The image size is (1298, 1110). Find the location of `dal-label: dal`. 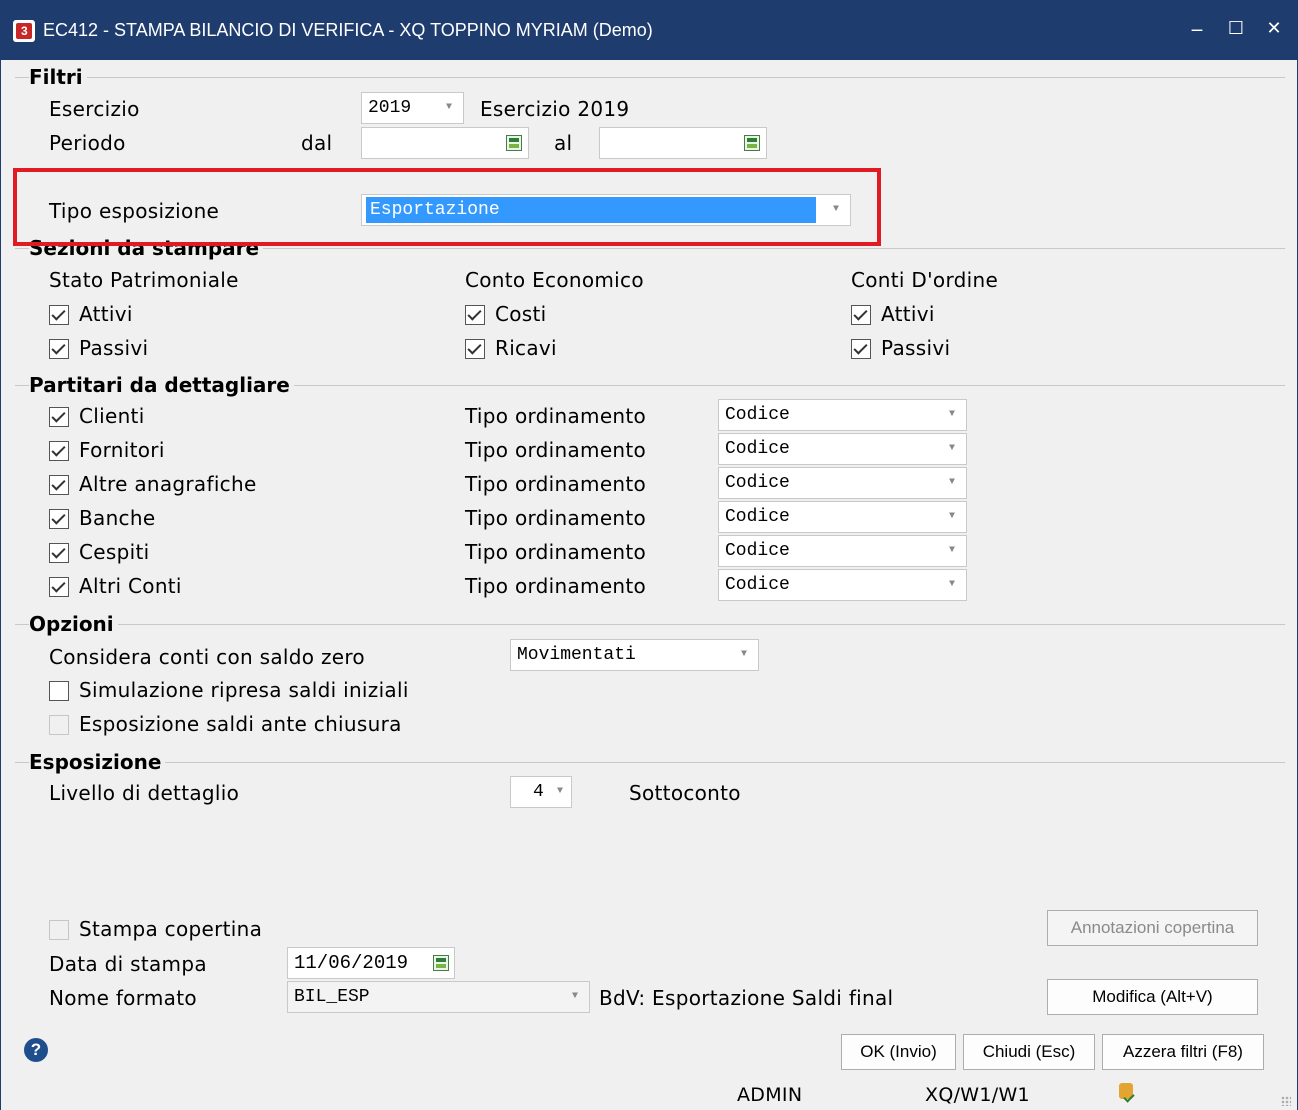

dal-label: dal is located at coordinates (317, 143).